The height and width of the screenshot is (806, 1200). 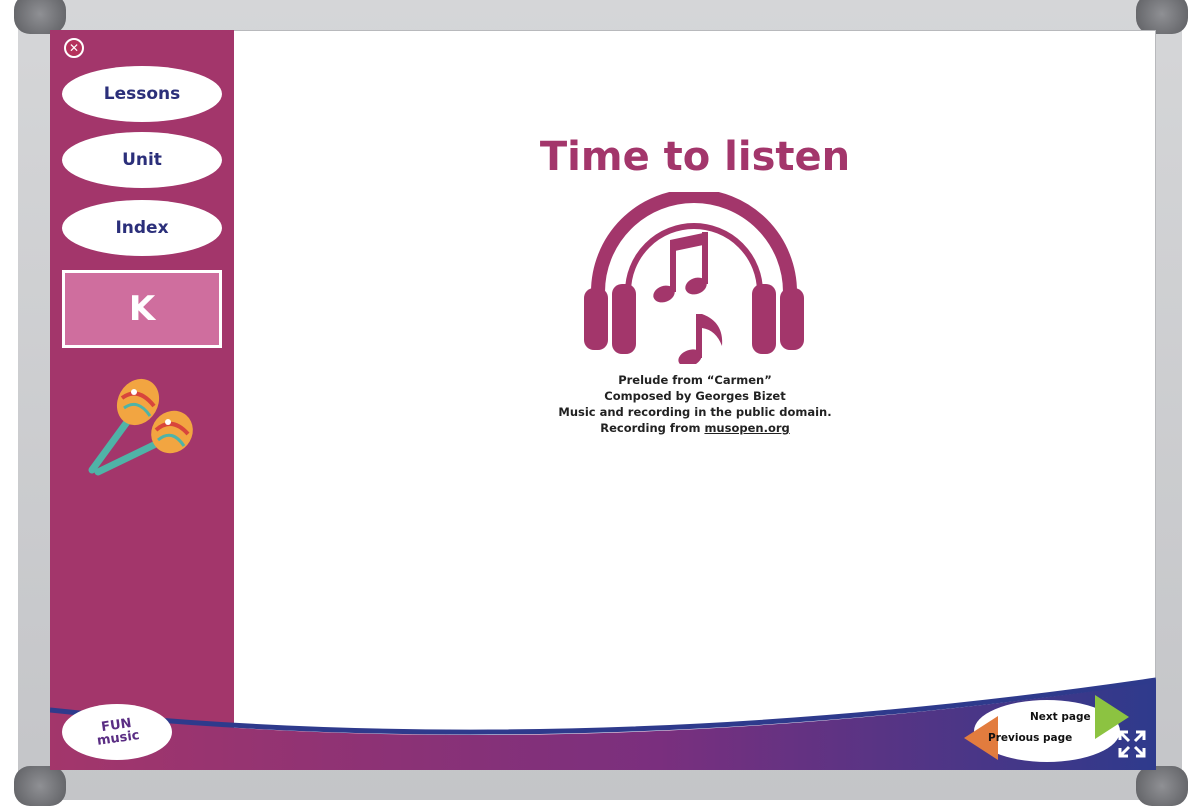 What do you see at coordinates (117, 732) in the screenshot?
I see `fun-music-logo: FUN music` at bounding box center [117, 732].